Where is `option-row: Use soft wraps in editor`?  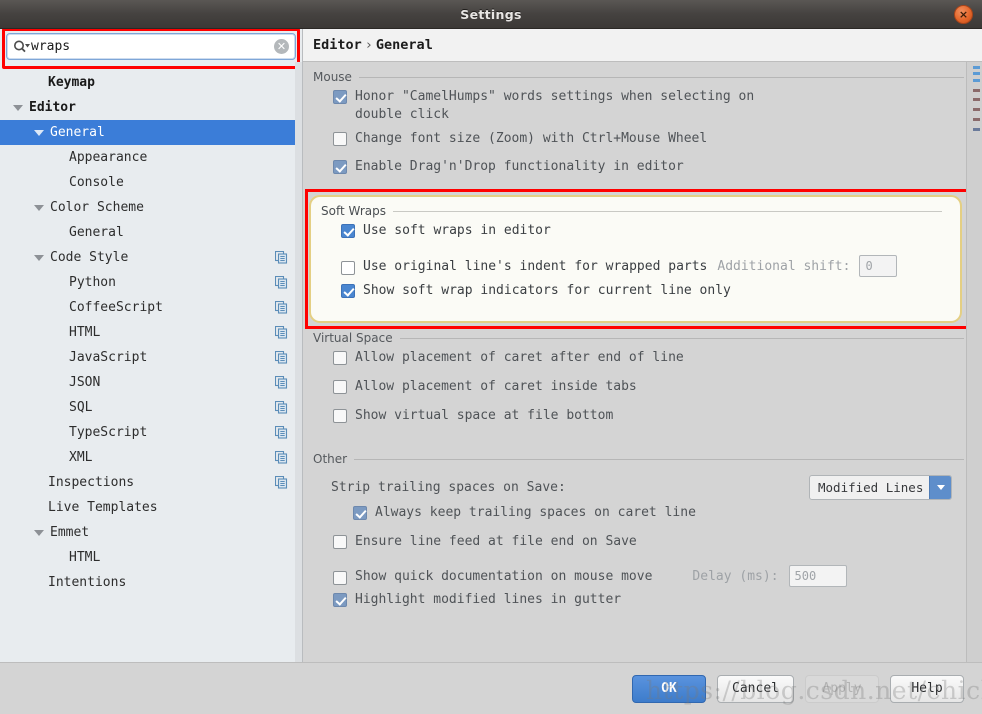 option-row: Use soft wraps in editor is located at coordinates (635, 237).